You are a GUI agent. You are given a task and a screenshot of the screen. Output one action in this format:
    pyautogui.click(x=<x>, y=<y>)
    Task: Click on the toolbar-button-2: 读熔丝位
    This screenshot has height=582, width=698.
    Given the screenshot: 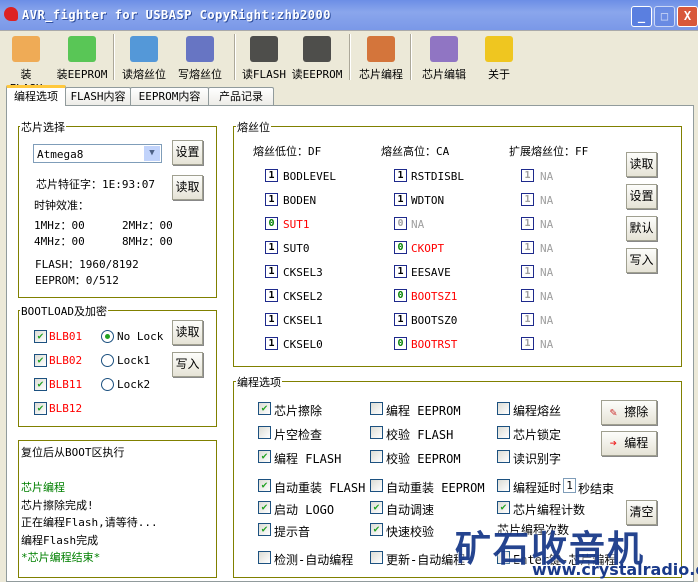 What is the action you would take?
    pyautogui.click(x=144, y=58)
    